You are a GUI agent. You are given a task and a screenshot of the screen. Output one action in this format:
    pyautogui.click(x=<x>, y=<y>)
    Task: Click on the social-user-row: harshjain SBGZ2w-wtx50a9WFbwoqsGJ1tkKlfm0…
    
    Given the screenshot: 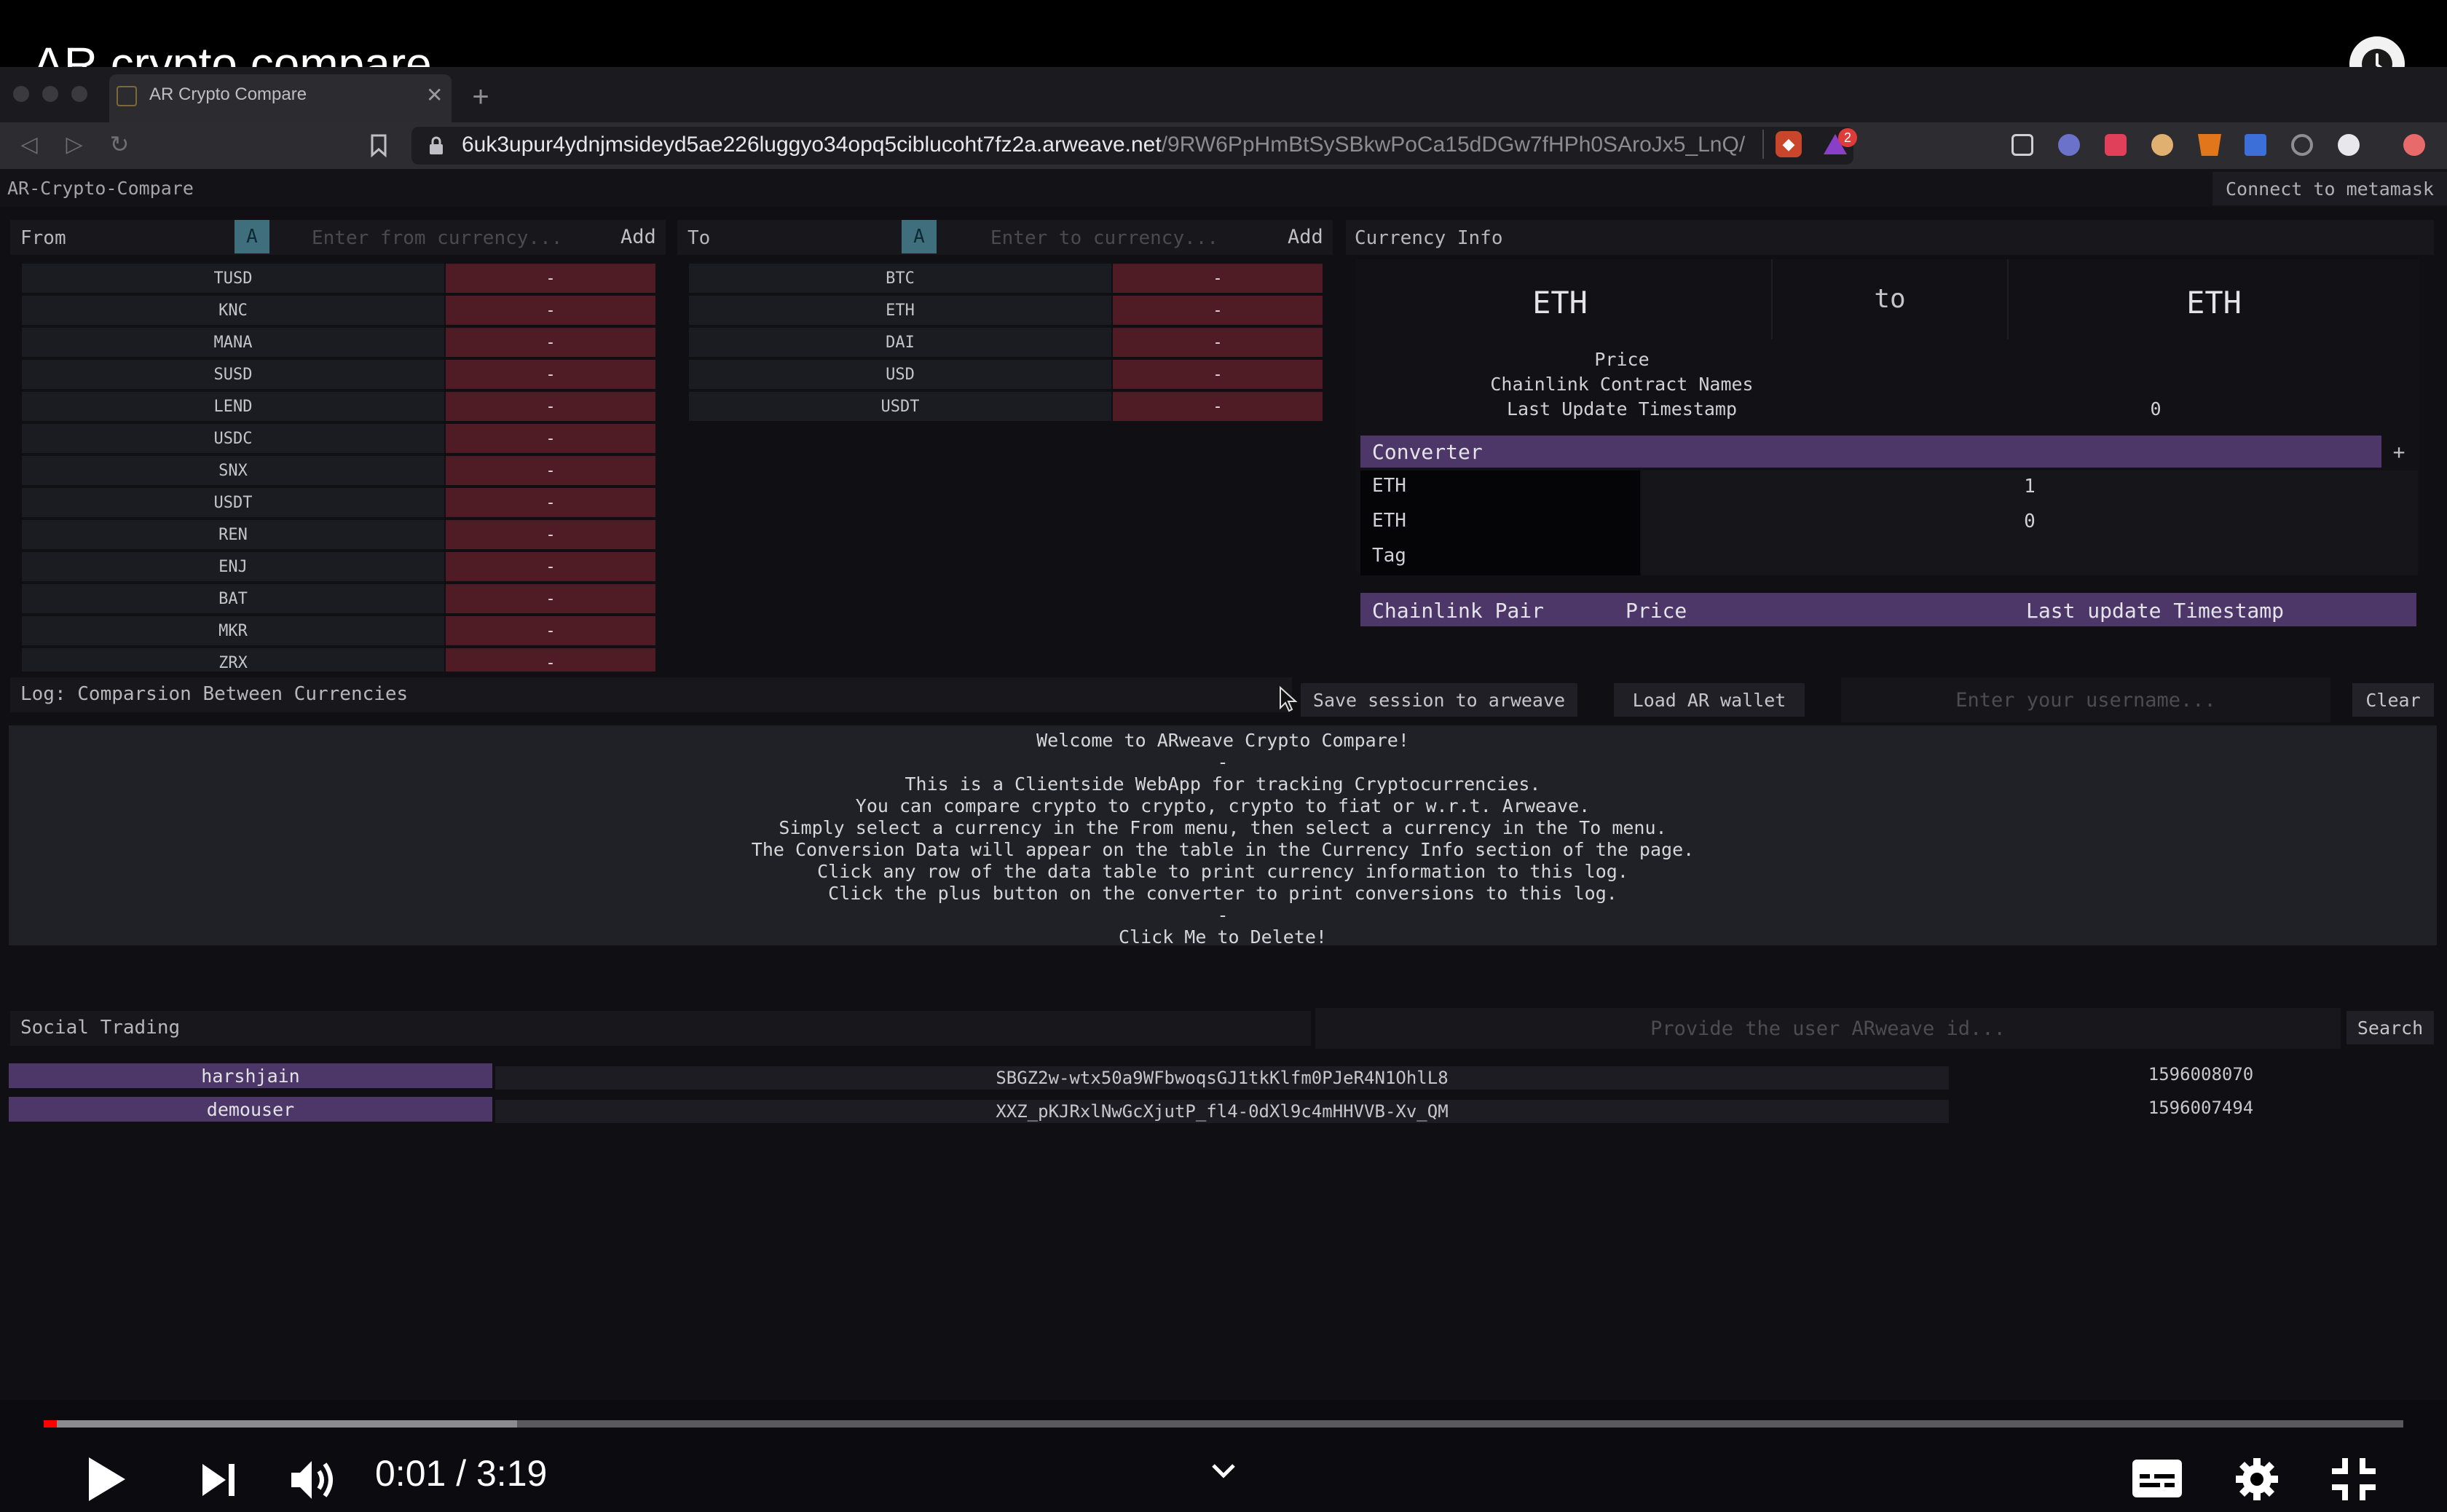 What is the action you would take?
    pyautogui.click(x=1159, y=1076)
    